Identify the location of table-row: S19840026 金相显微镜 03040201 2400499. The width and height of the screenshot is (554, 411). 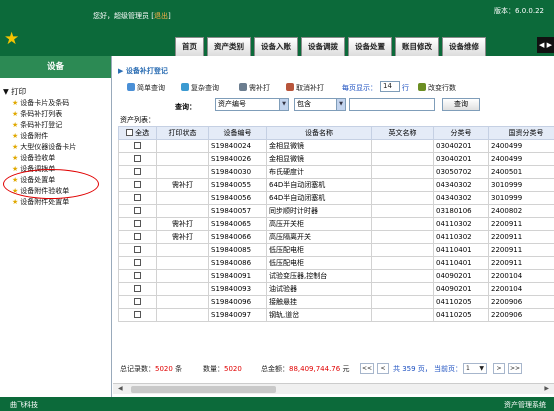
(336, 159).